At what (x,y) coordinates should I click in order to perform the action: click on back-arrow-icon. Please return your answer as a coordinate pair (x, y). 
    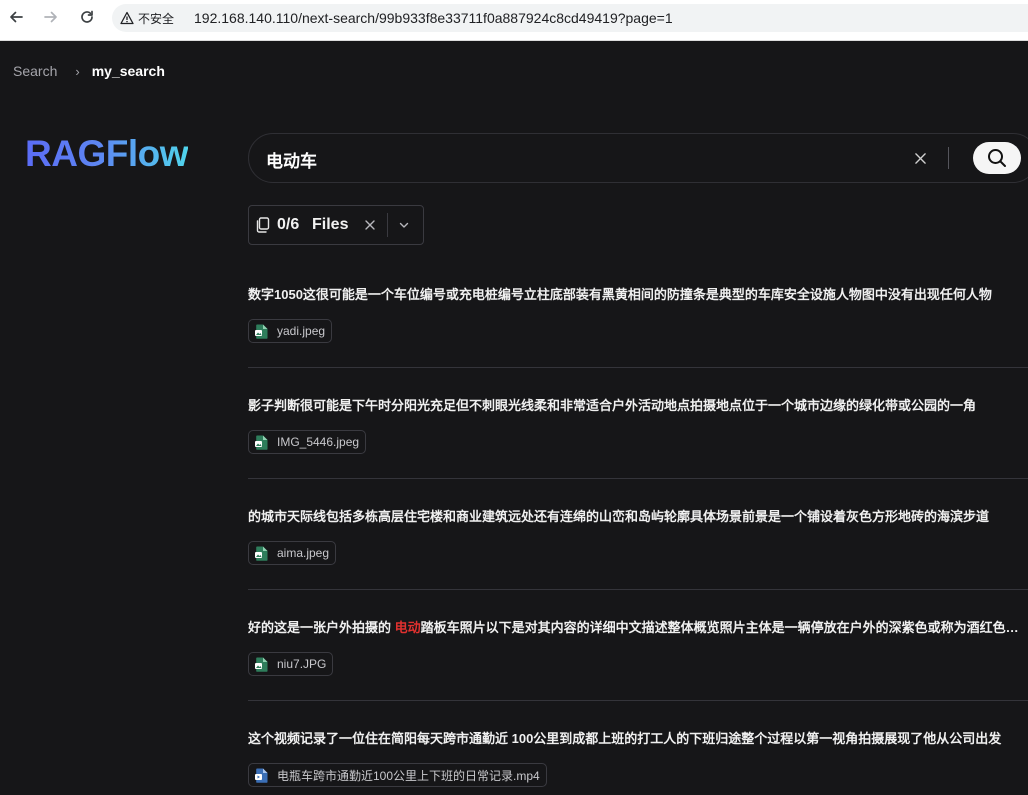
    Looking at the image, I should click on (16, 17).